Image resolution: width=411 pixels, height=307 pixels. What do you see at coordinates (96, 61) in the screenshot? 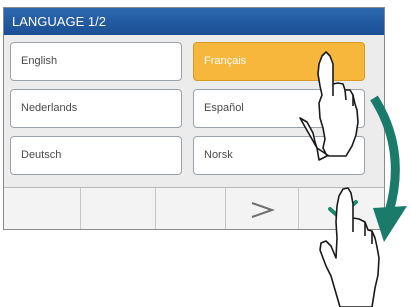
I see `language-button-english: English` at bounding box center [96, 61].